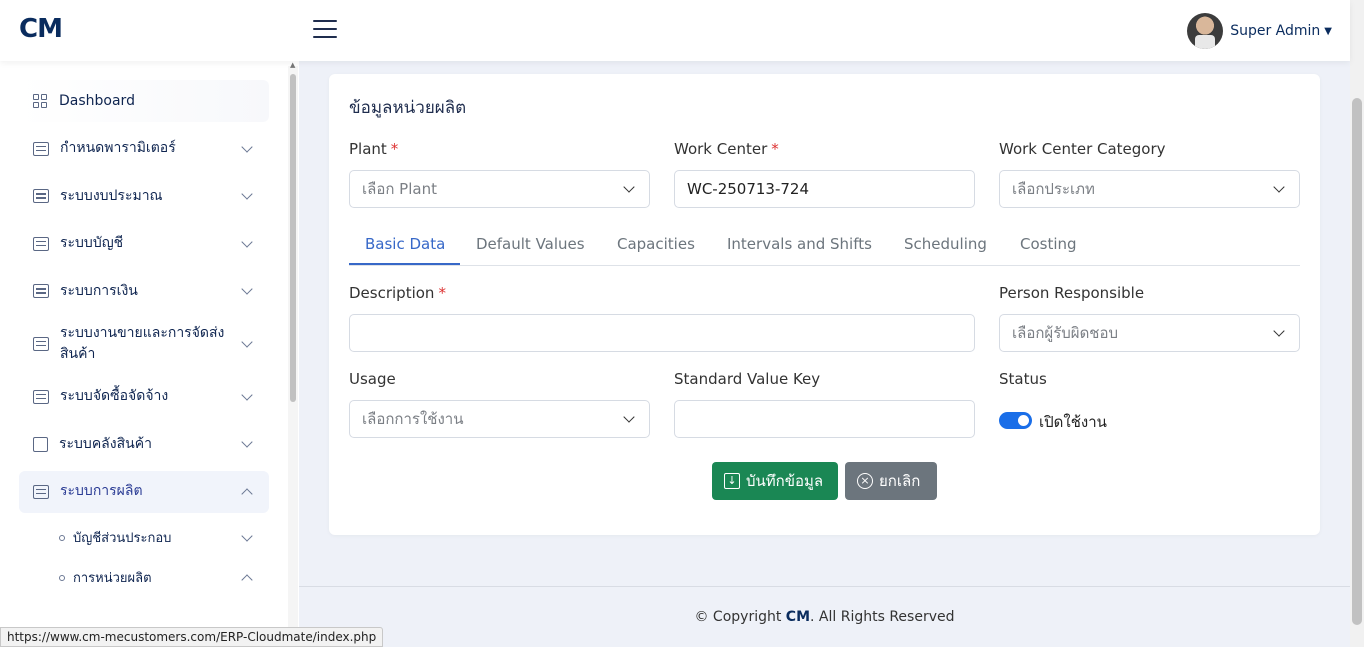 The image size is (1364, 647). Describe the element at coordinates (1073, 422) in the screenshot. I see `status-toggle-label: เปิดใช้งาน` at that location.